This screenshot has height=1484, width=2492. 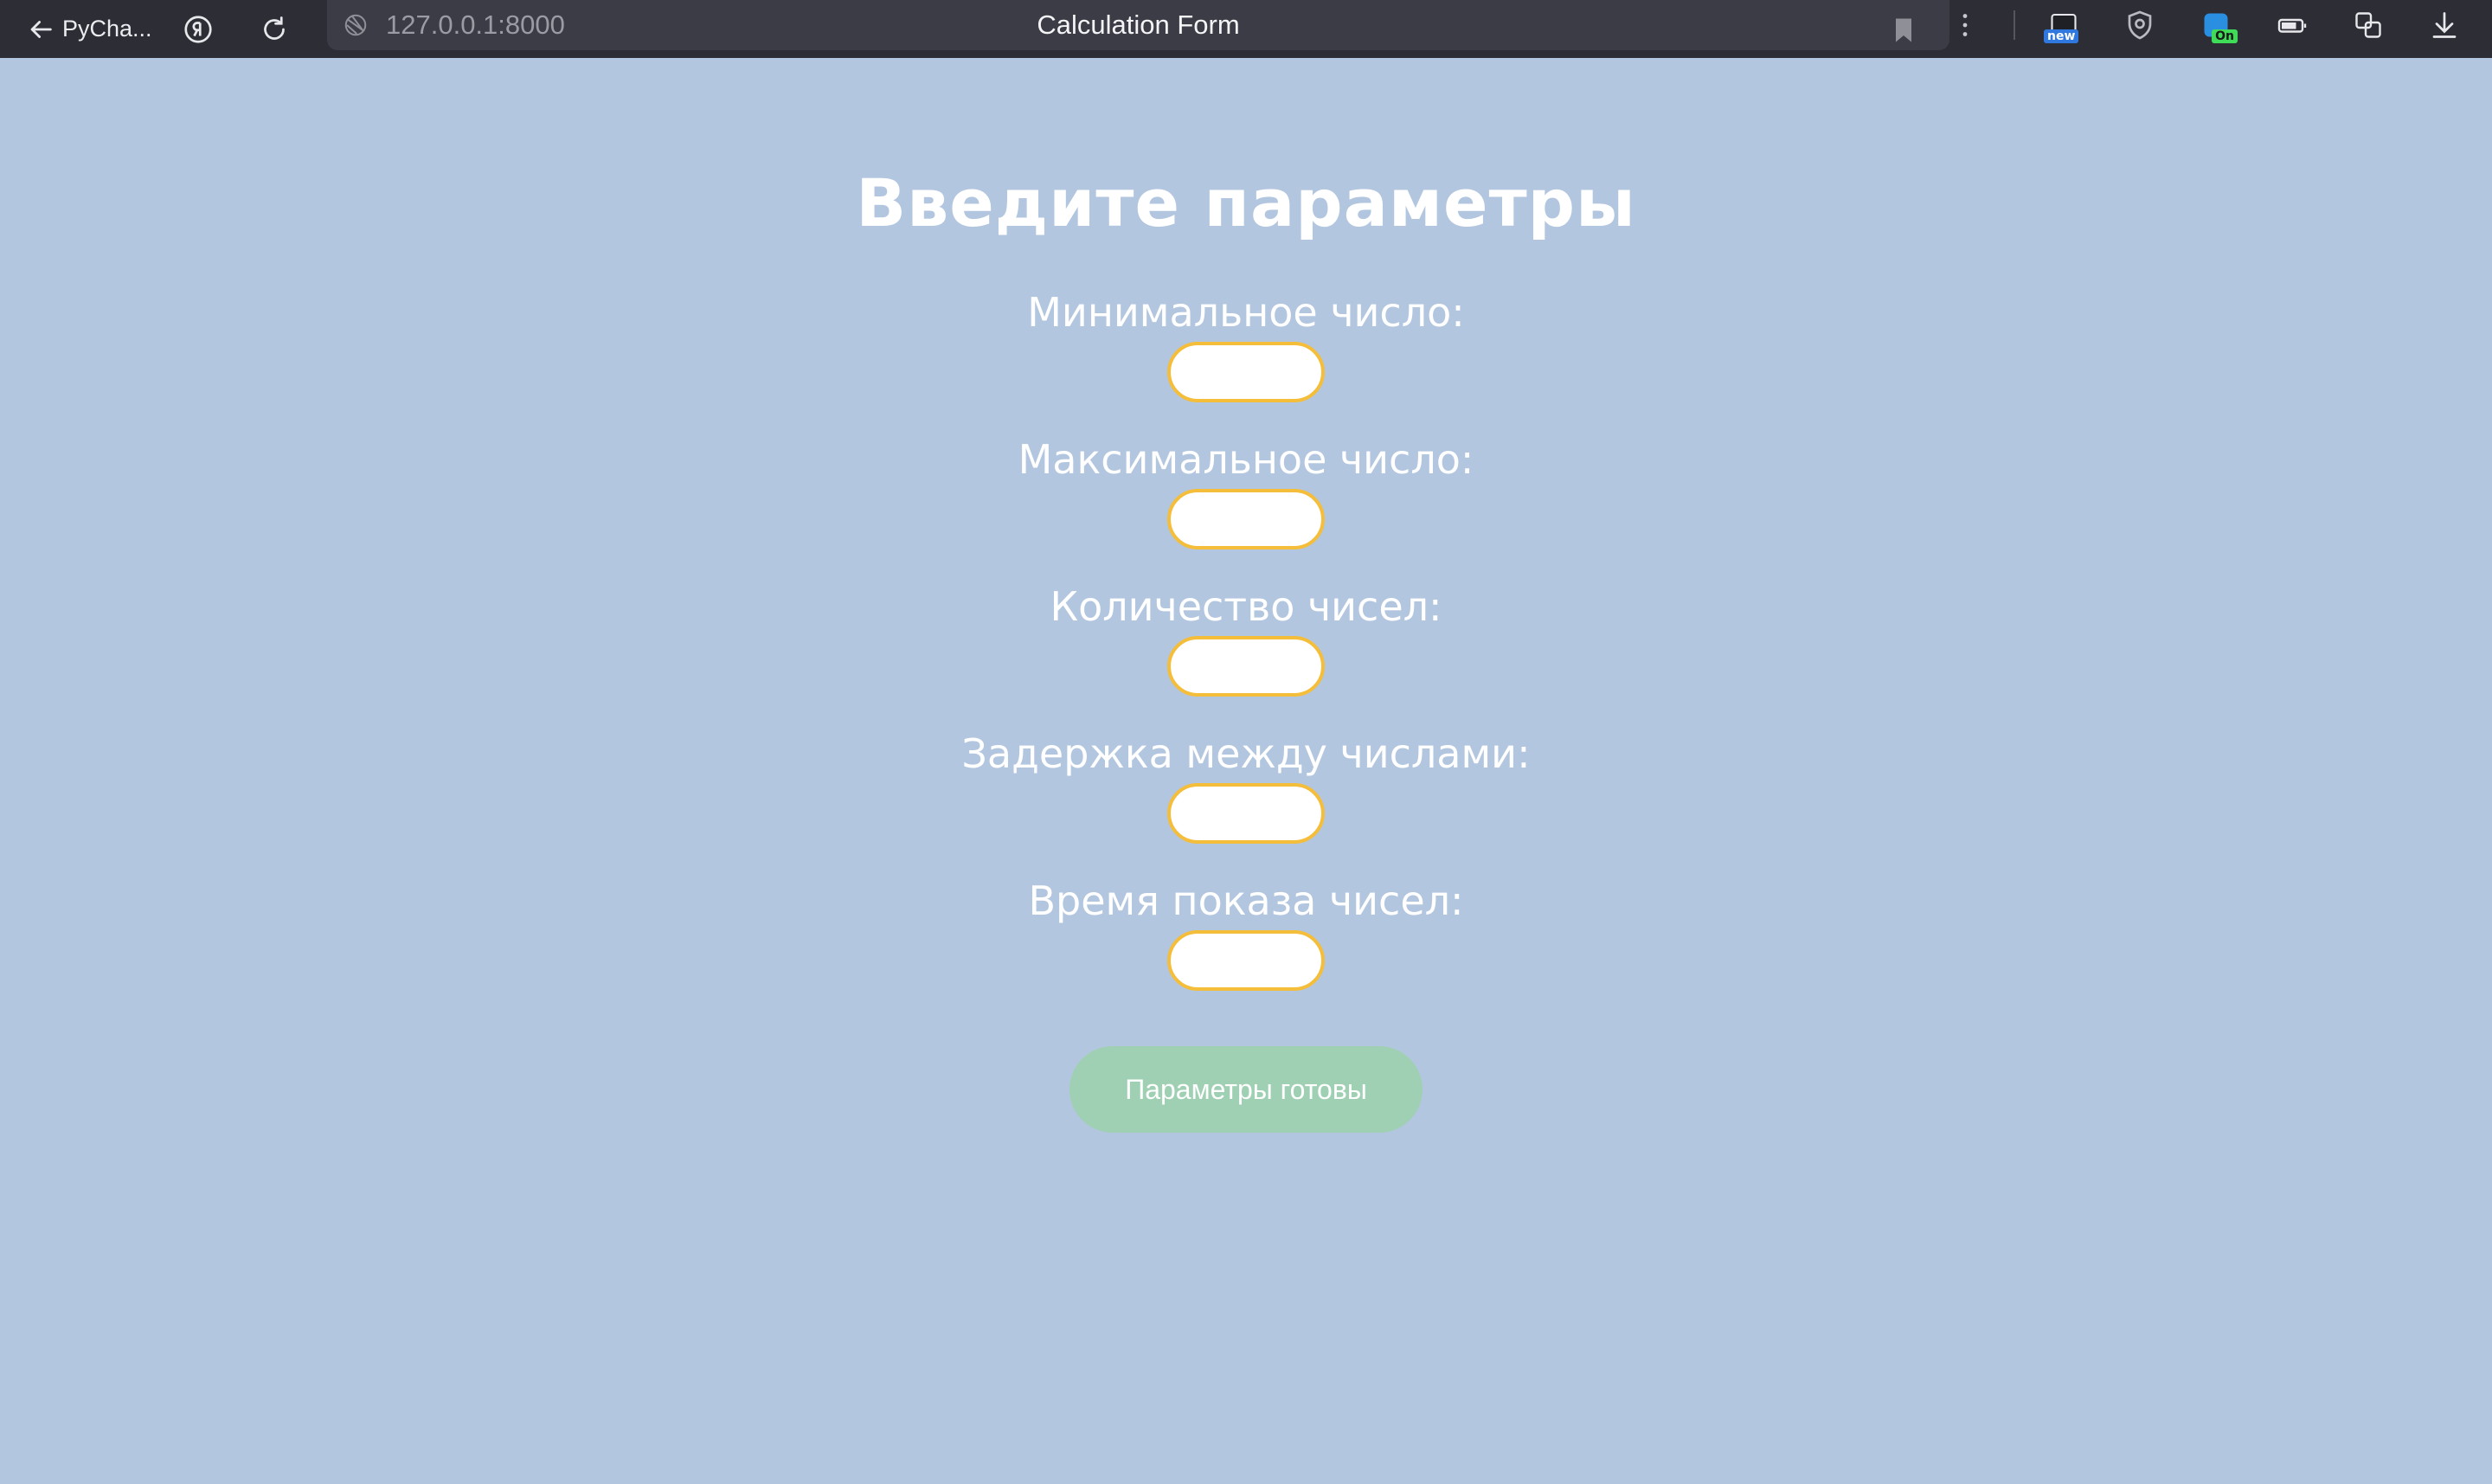 I want to click on new-badge: new, so click(x=2061, y=36).